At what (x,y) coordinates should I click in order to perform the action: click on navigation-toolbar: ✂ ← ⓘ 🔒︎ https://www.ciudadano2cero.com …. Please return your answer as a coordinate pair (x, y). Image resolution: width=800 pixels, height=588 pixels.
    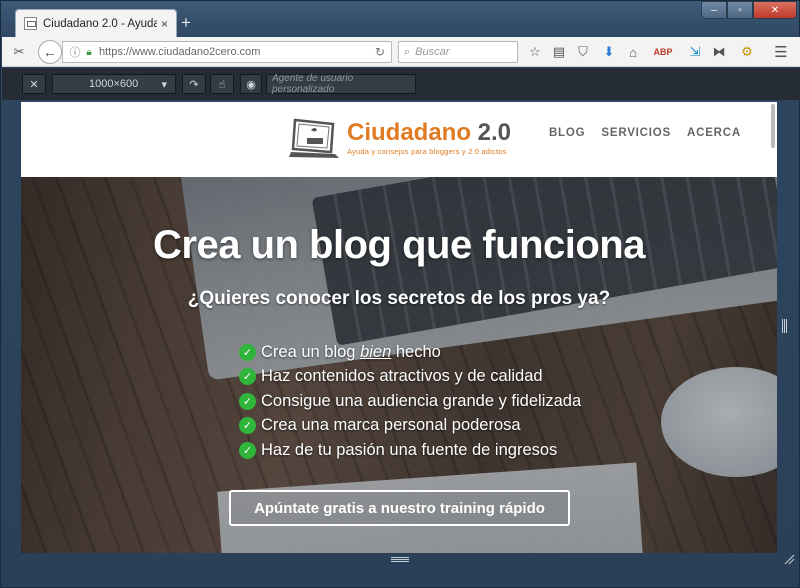
    Looking at the image, I should click on (401, 52).